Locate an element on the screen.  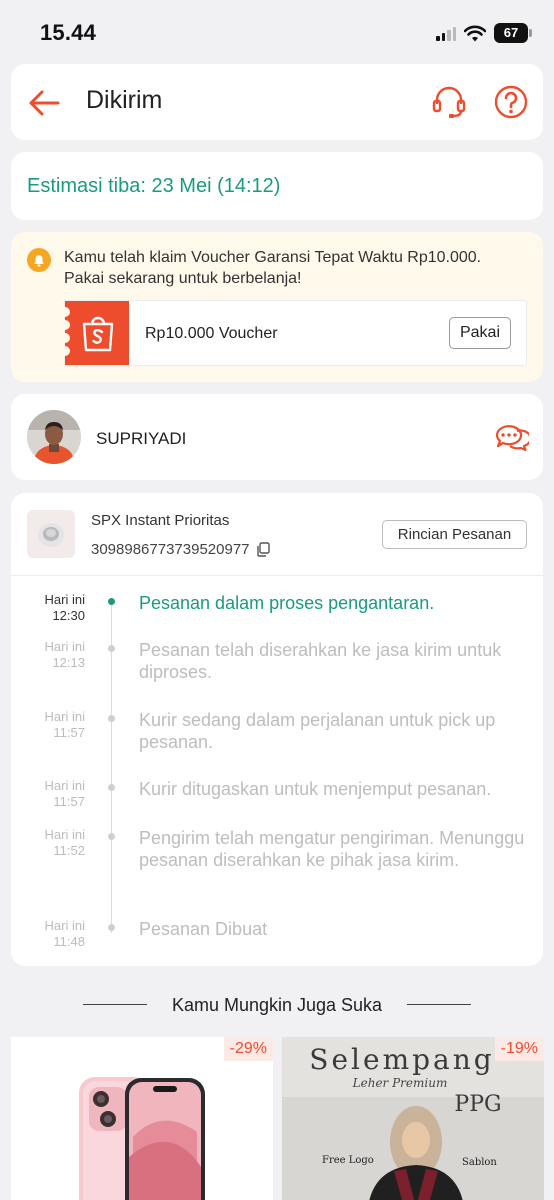
product-card: -29% is located at coordinates (142, 1118).